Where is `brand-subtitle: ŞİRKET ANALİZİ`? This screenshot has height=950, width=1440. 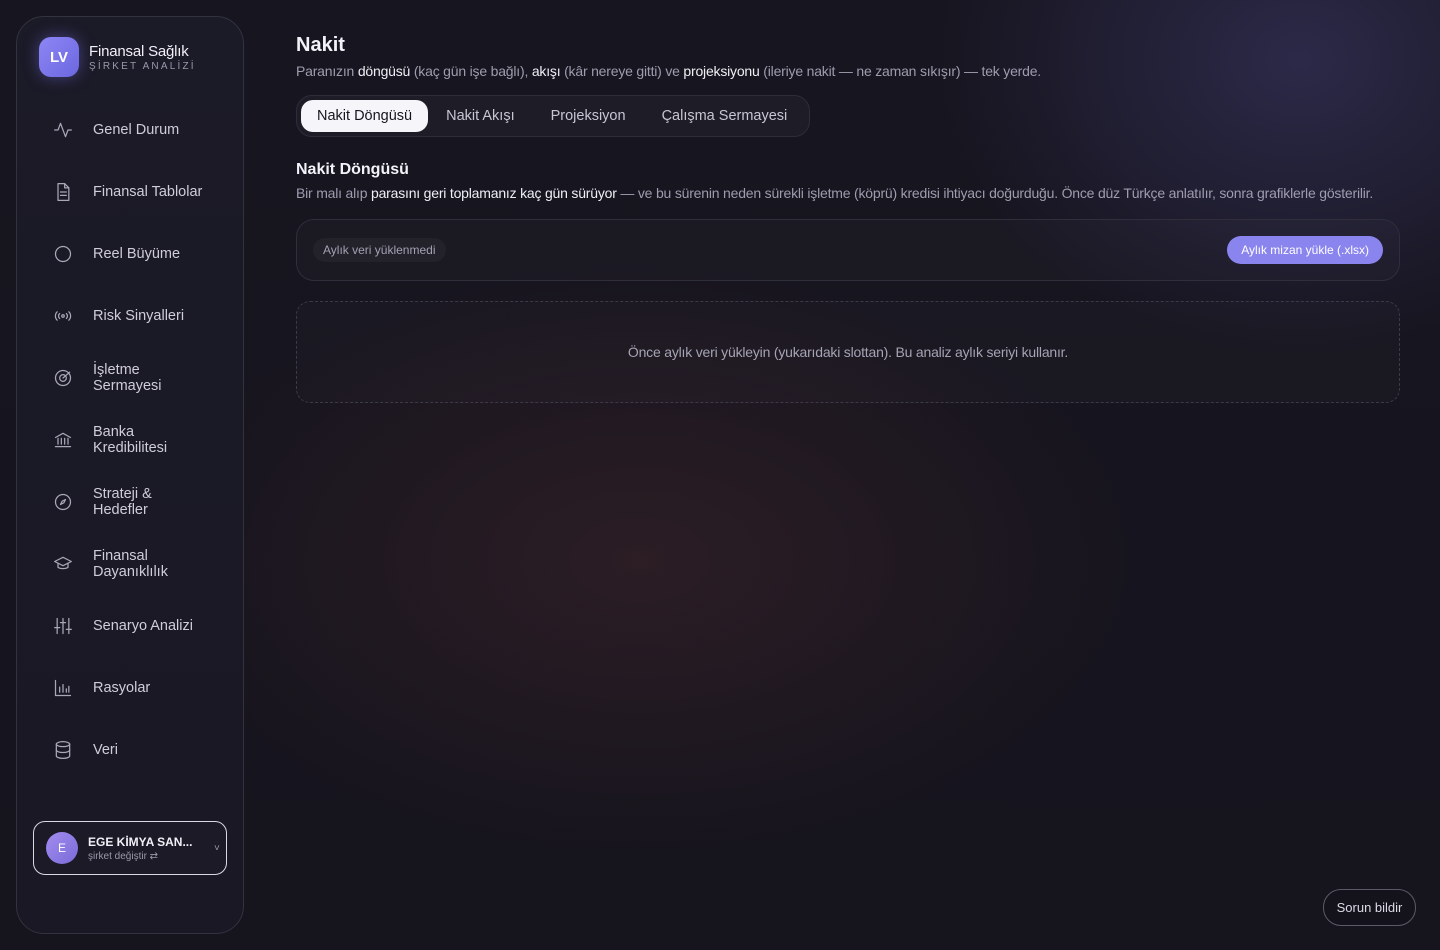 brand-subtitle: ŞİRKET ANALİZİ is located at coordinates (142, 66).